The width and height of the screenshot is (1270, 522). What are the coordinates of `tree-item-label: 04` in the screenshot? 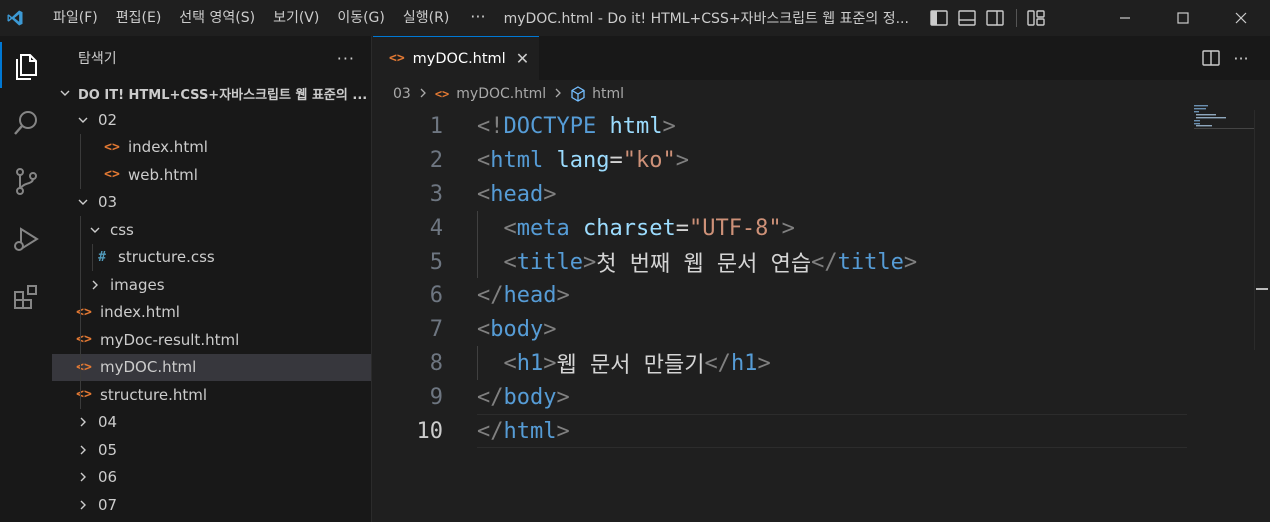 It's located at (108, 422).